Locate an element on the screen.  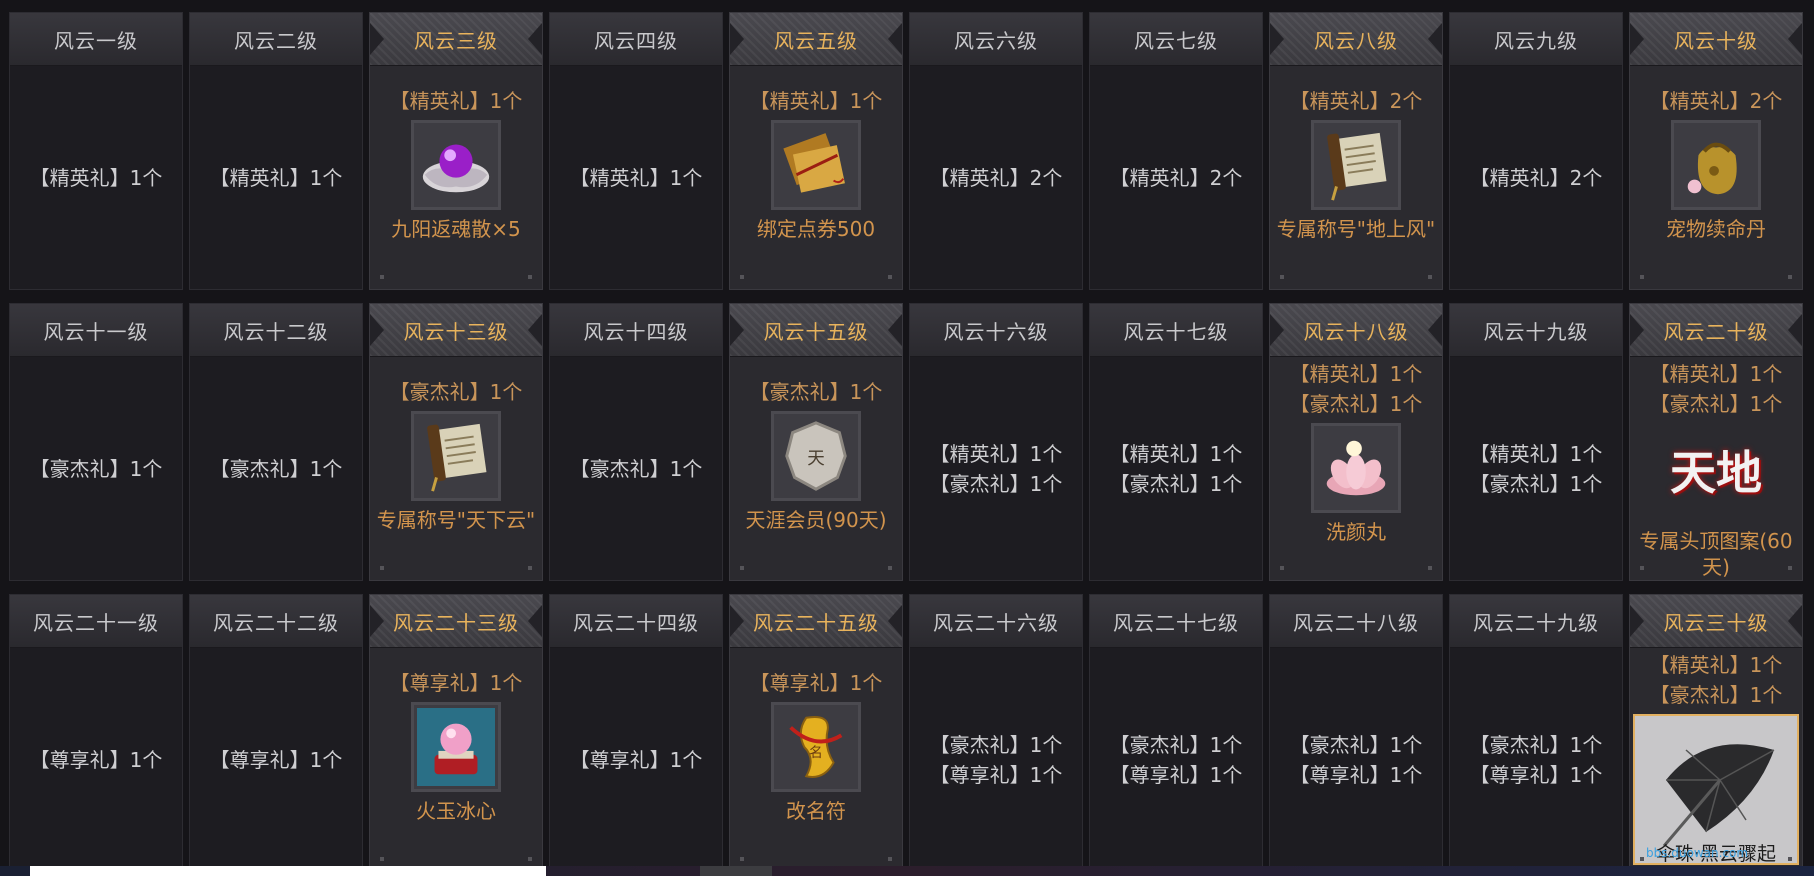
bound-voucher-icon is located at coordinates (816, 165).